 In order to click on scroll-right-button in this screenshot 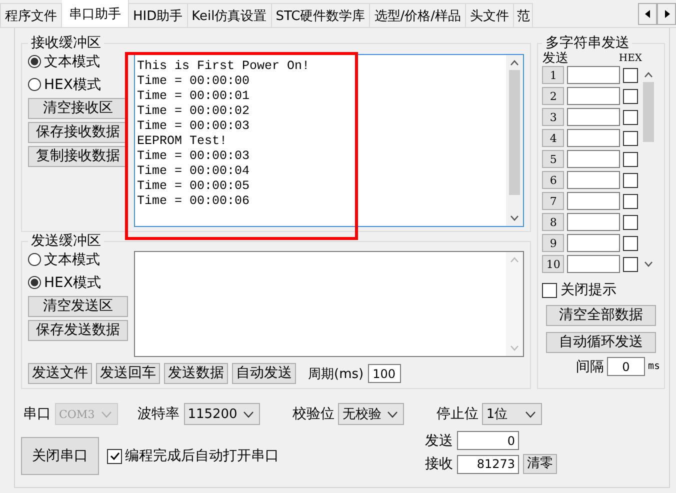, I will do `click(666, 14)`.